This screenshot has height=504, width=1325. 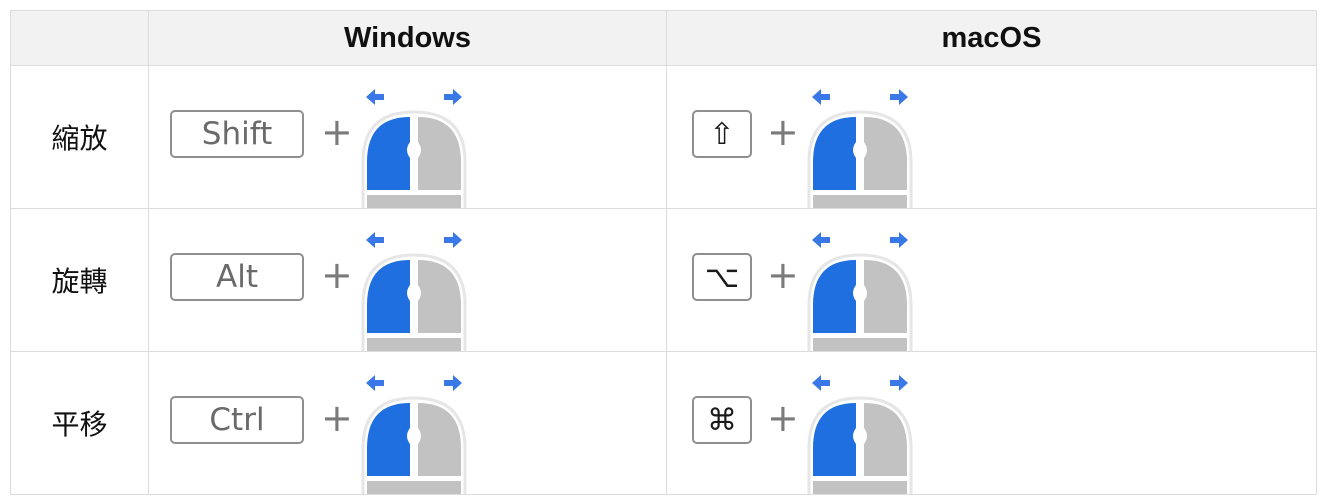 I want to click on action-label: 旋轉, so click(x=79, y=280).